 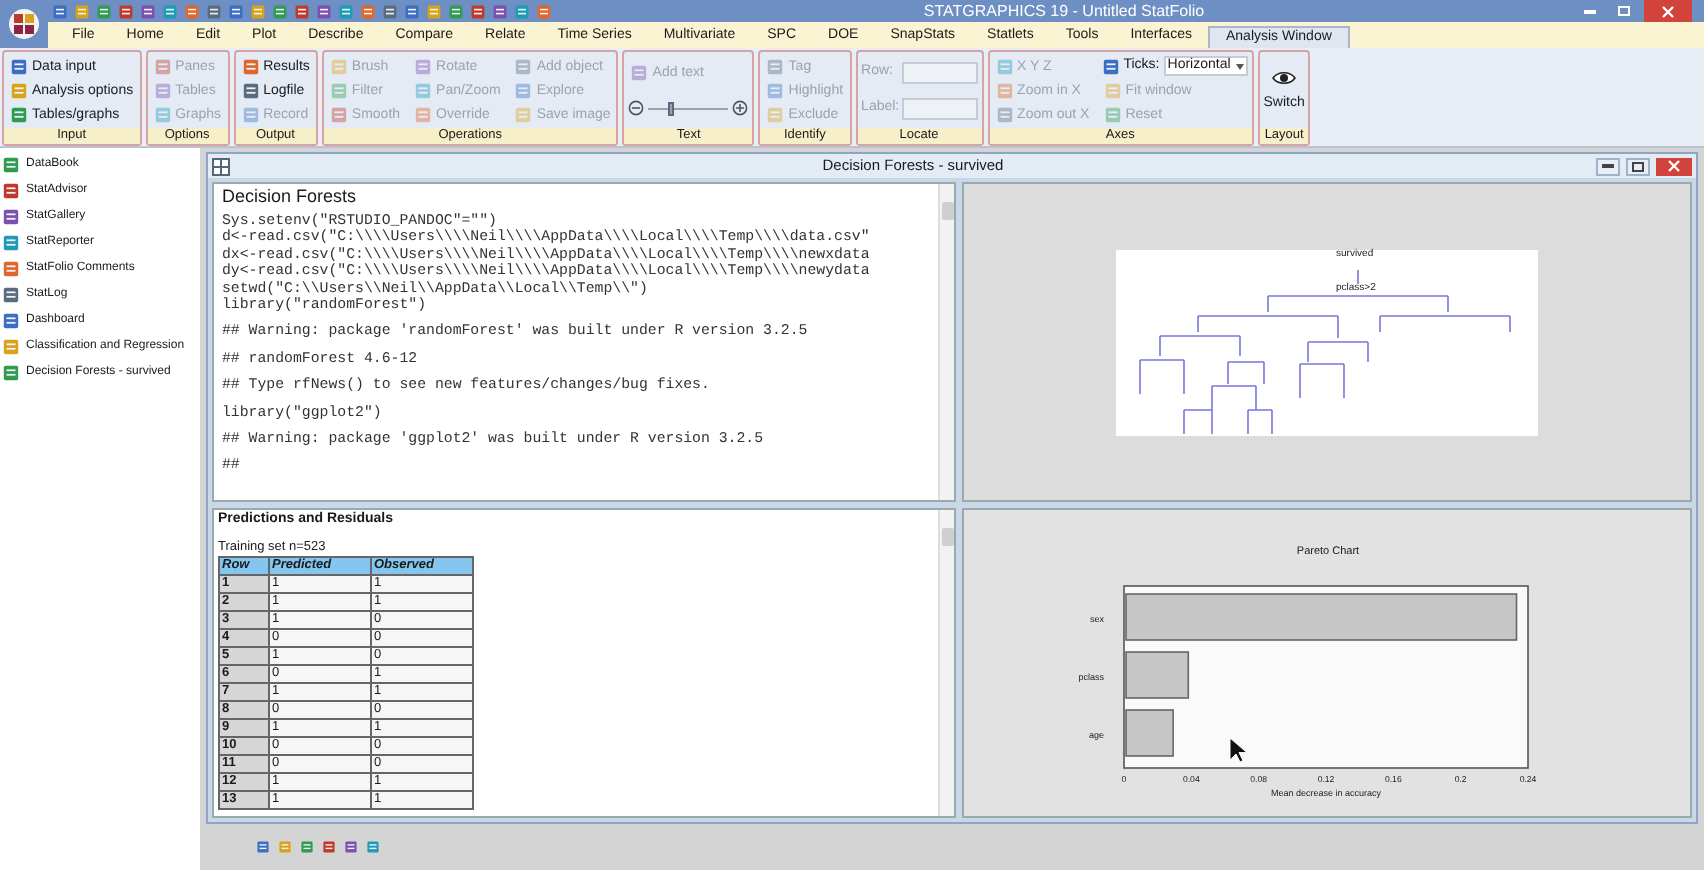 I want to click on zoom-in-icon, so click(x=740, y=108).